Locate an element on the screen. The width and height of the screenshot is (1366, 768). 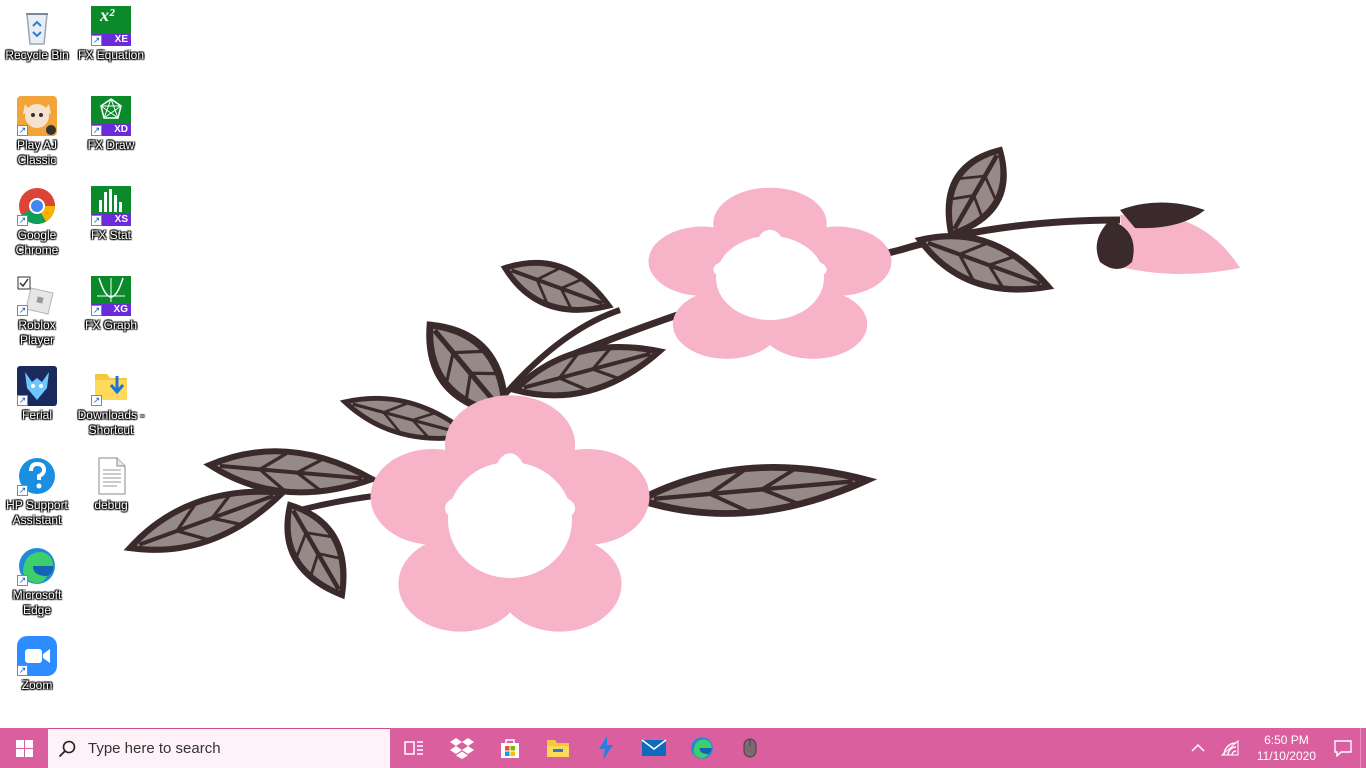
mouse-icon is located at coordinates (750, 748).